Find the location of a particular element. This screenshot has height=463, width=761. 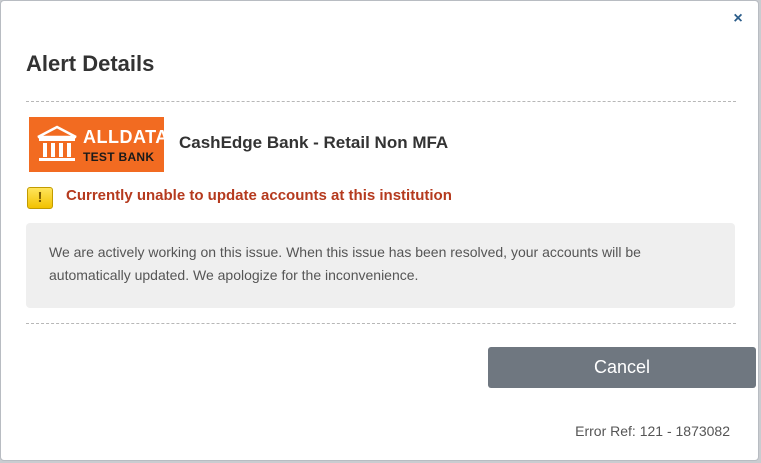

logo-text-primary: ALLDATA is located at coordinates (126, 137).